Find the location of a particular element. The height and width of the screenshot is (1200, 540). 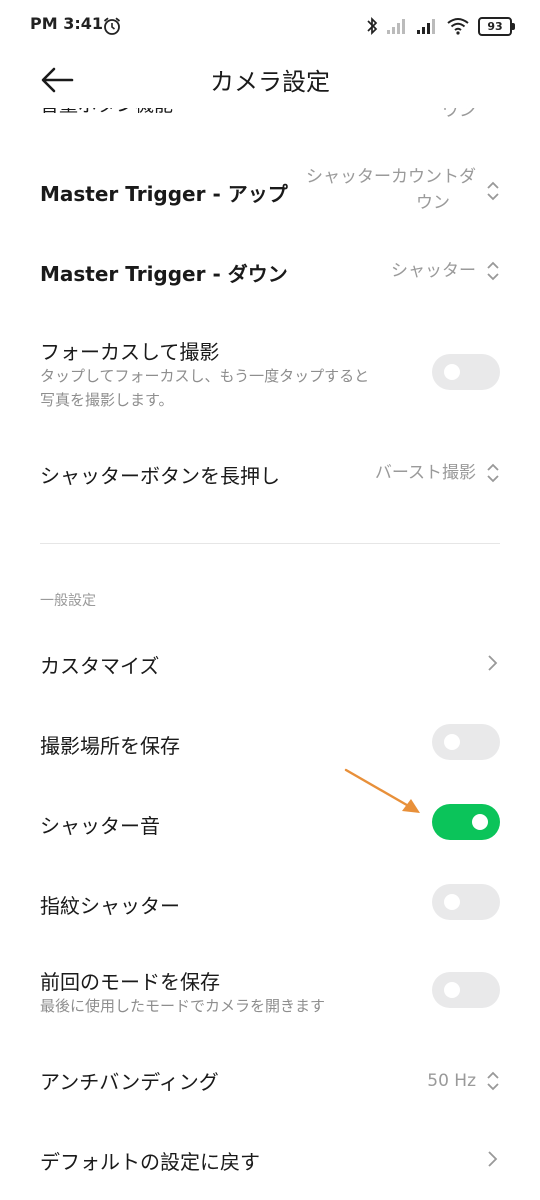

fingerprint-shutter-toggle is located at coordinates (466, 902).